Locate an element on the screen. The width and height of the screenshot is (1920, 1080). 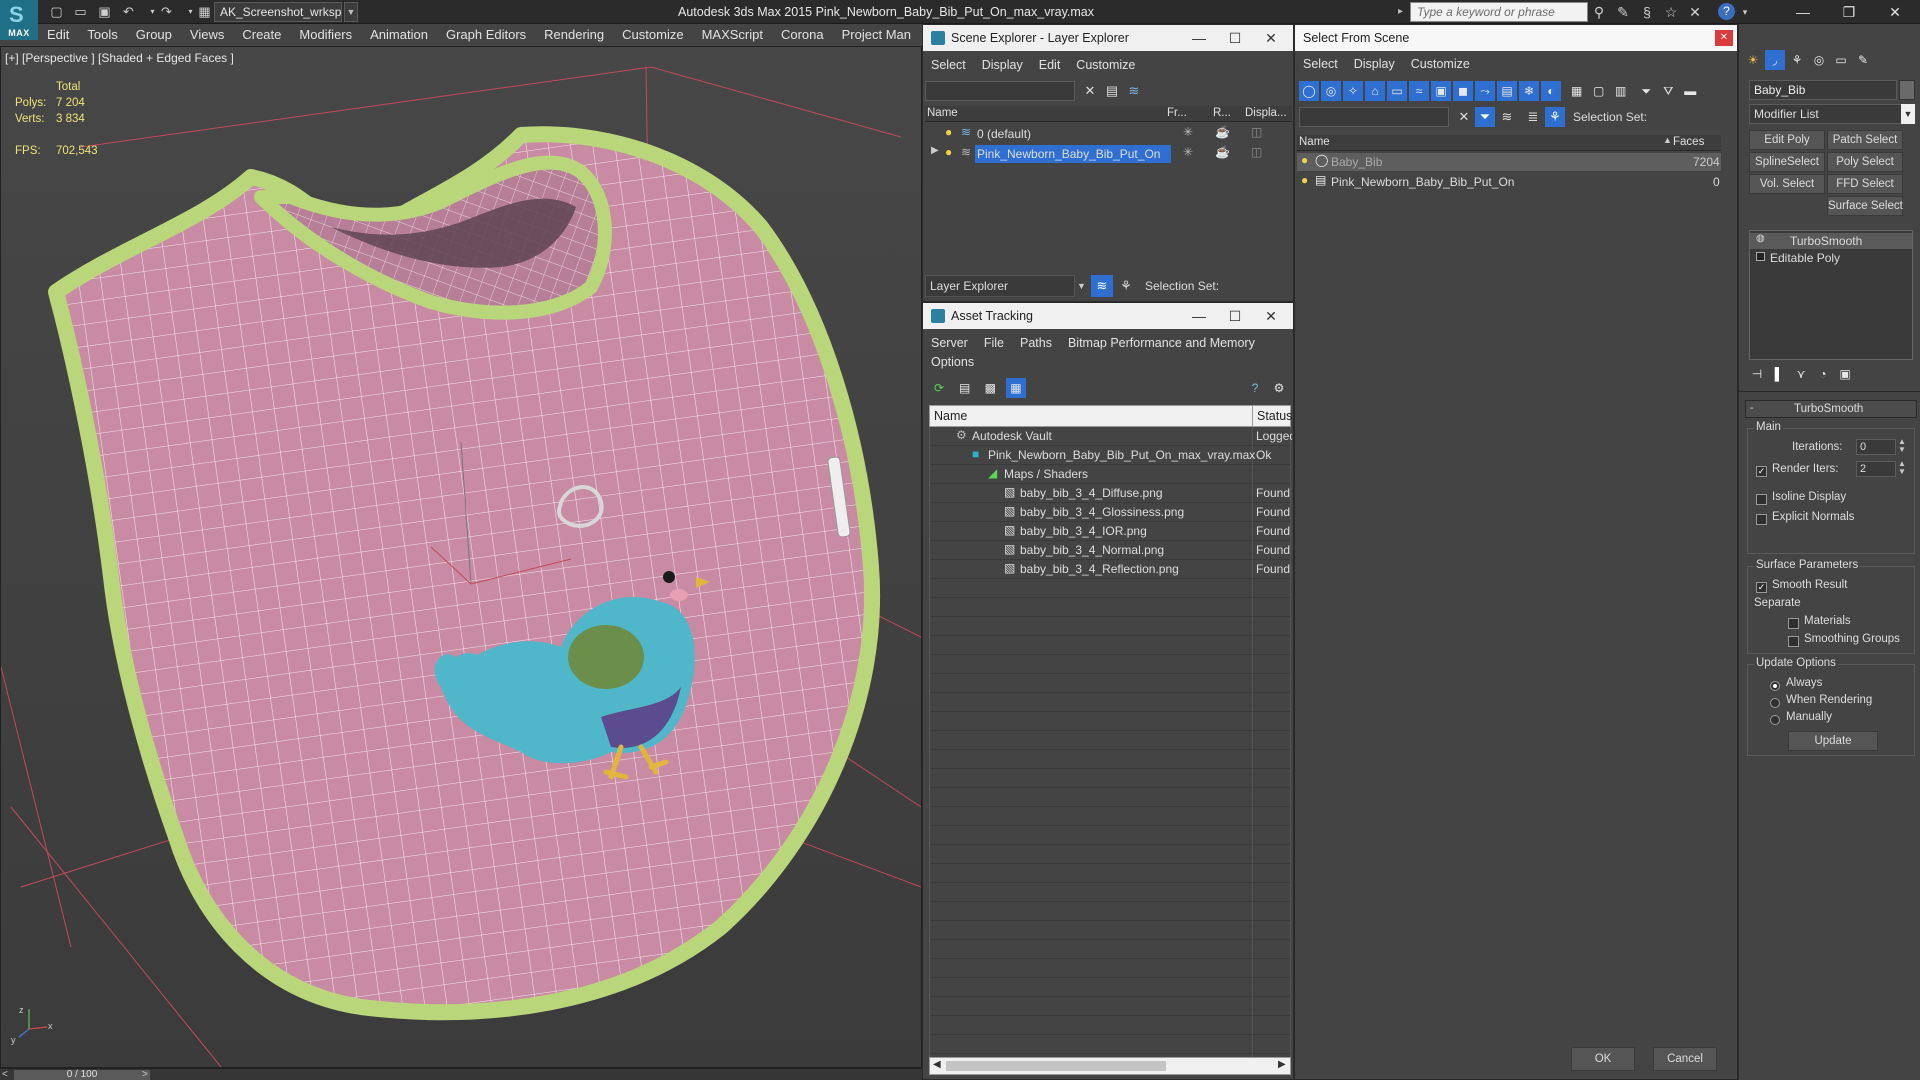
scene-explorer-titlebar: Scene Explorer - Layer Explorer — ☐ ✕ is located at coordinates (1108, 38).